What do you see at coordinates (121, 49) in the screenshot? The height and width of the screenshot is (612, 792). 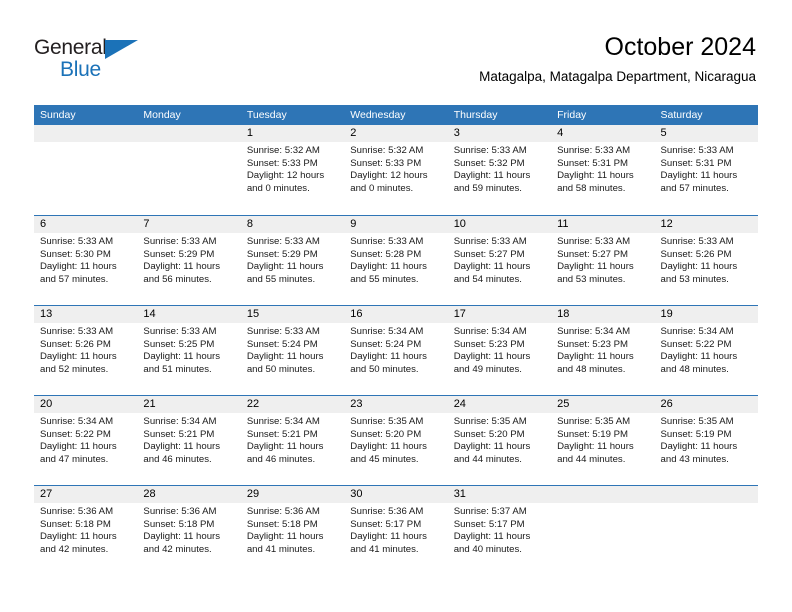 I see `logo-triangle-icon` at bounding box center [121, 49].